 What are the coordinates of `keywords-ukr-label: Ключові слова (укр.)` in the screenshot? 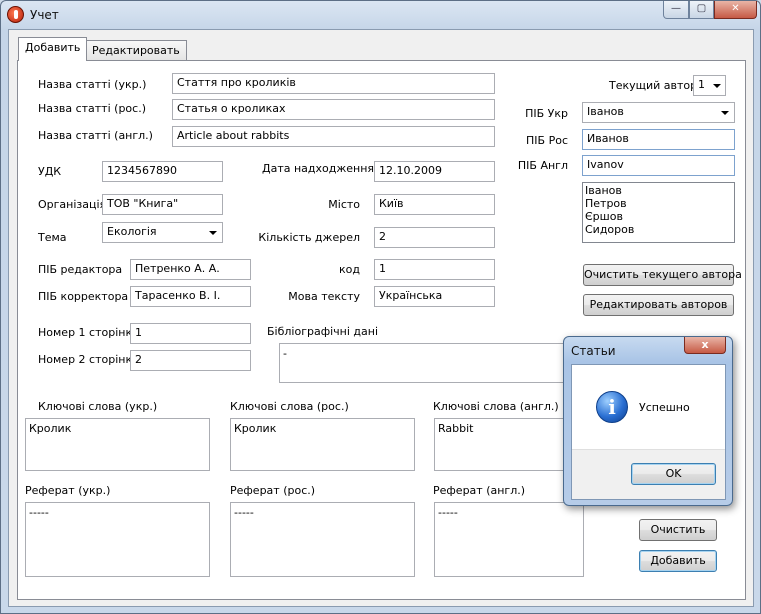 It's located at (98, 406).